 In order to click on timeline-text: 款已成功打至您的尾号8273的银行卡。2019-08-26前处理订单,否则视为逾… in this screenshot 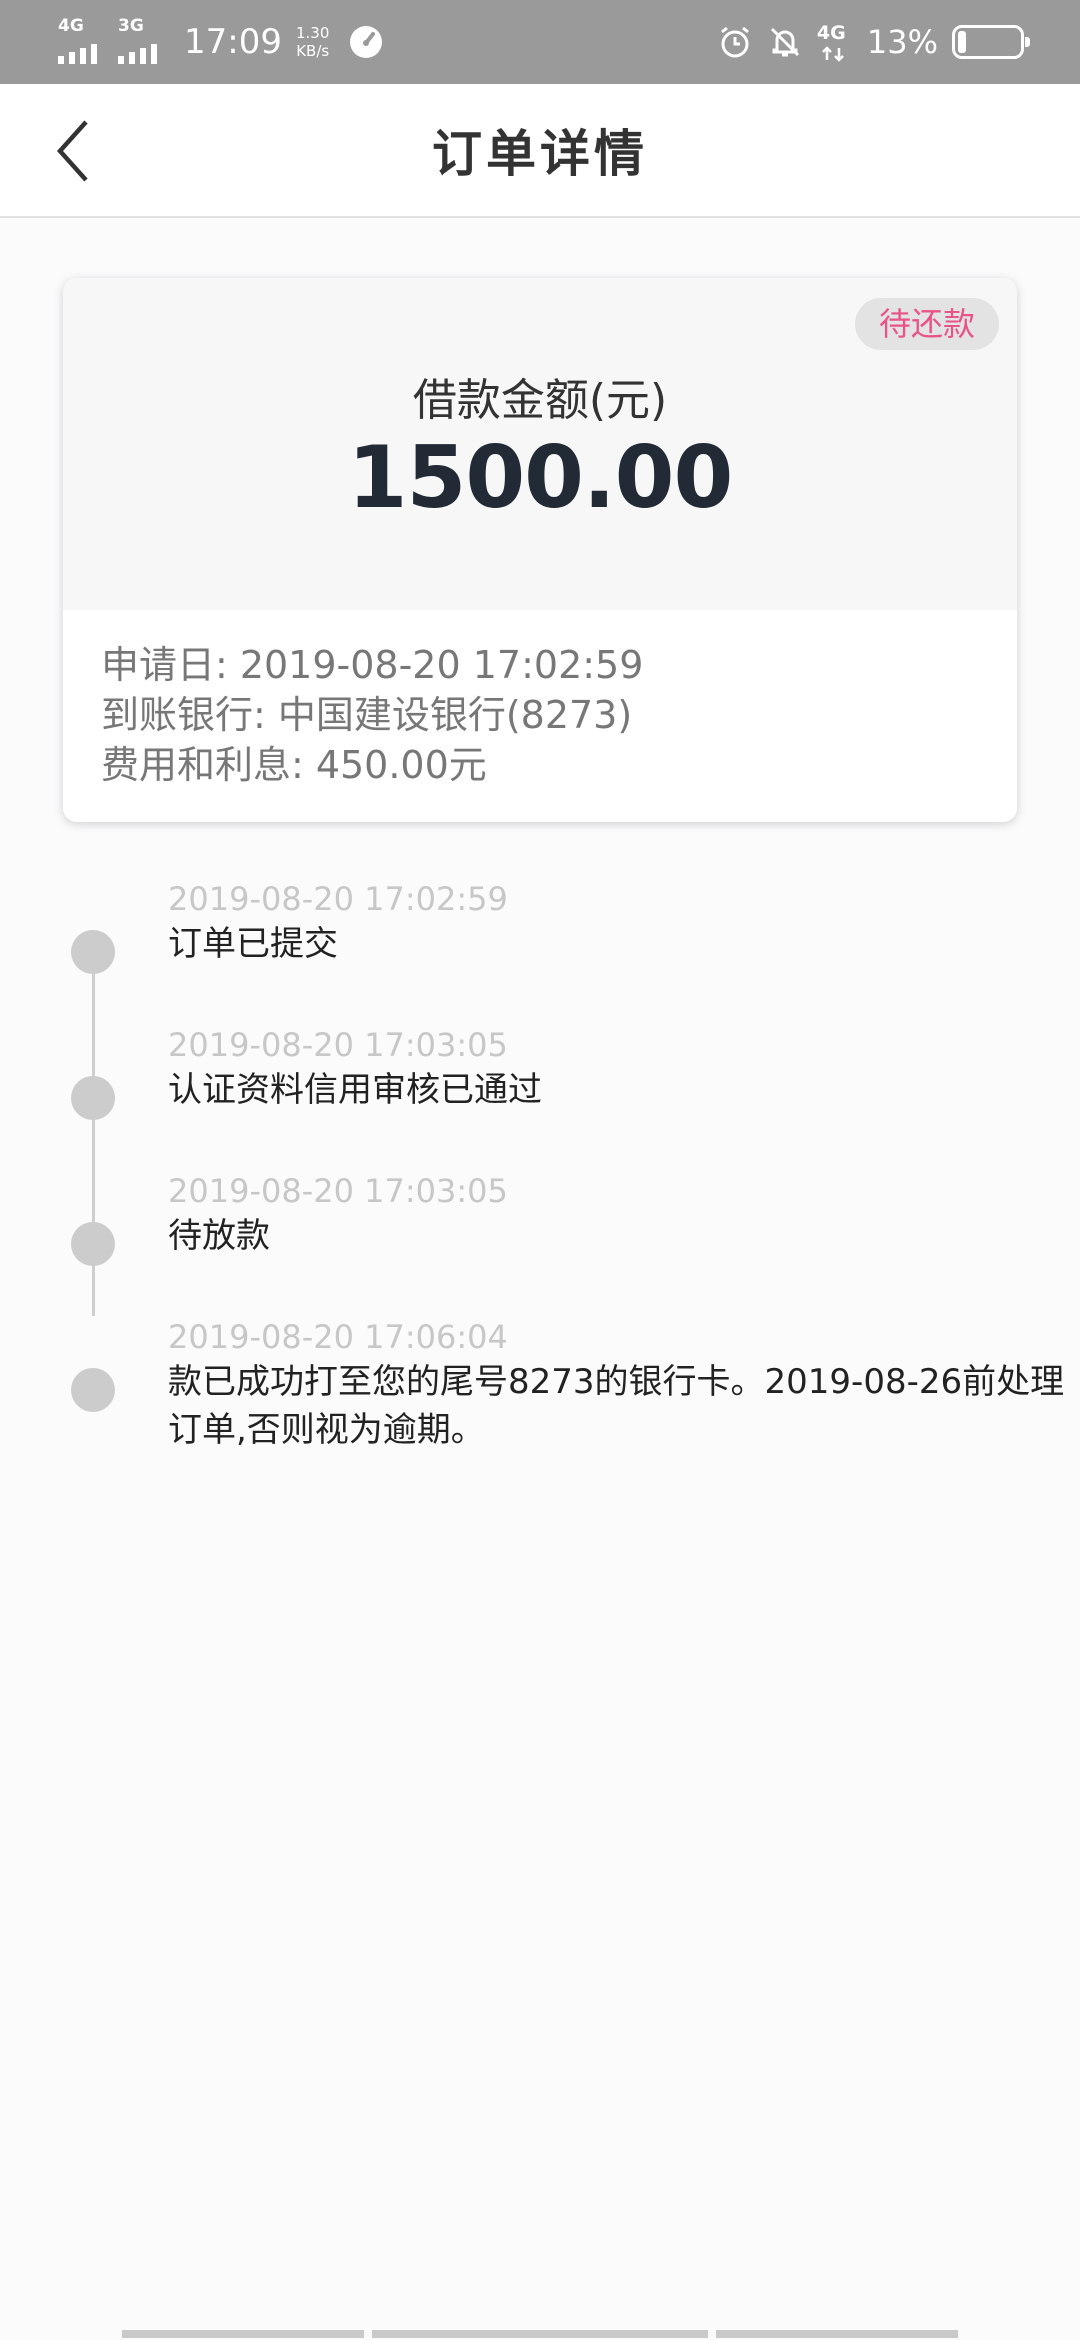, I will do `click(616, 1406)`.